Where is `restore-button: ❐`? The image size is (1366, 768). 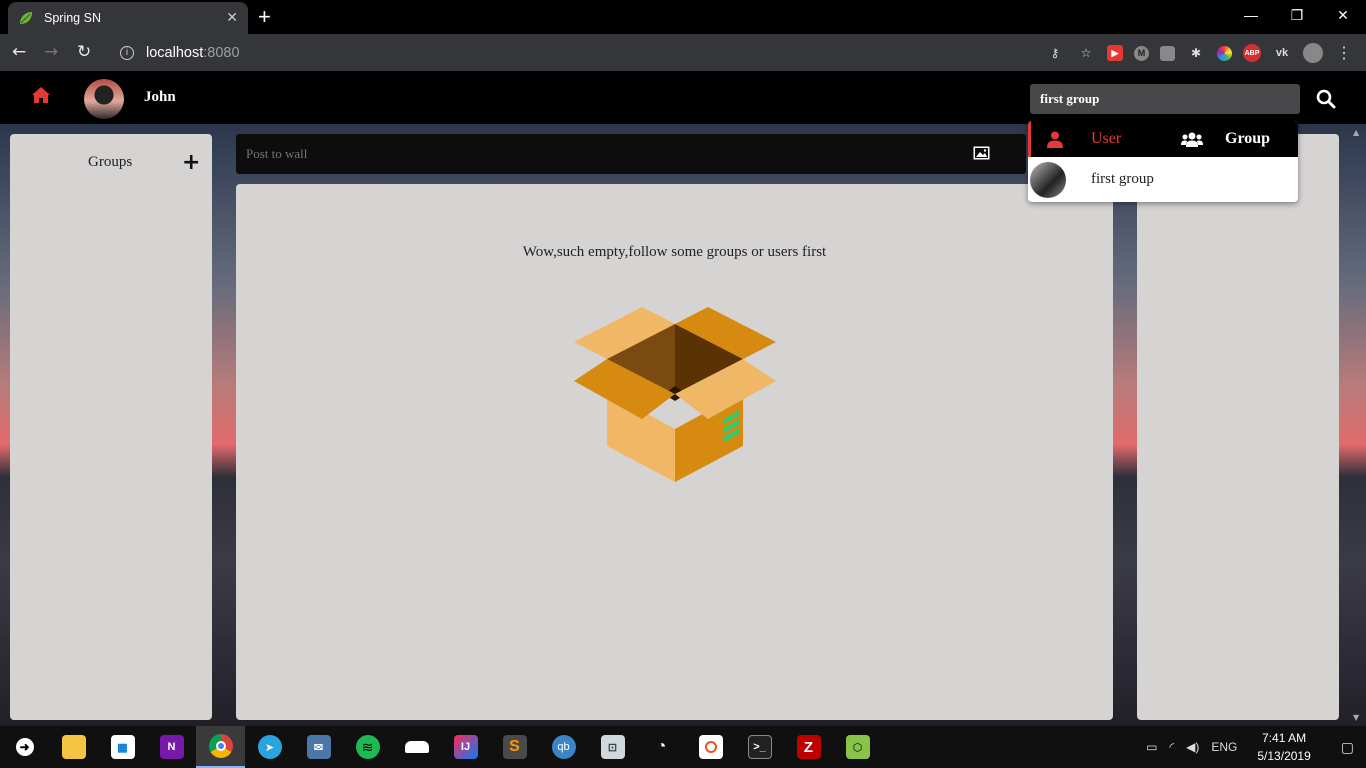 restore-button: ❐ is located at coordinates (1297, 15).